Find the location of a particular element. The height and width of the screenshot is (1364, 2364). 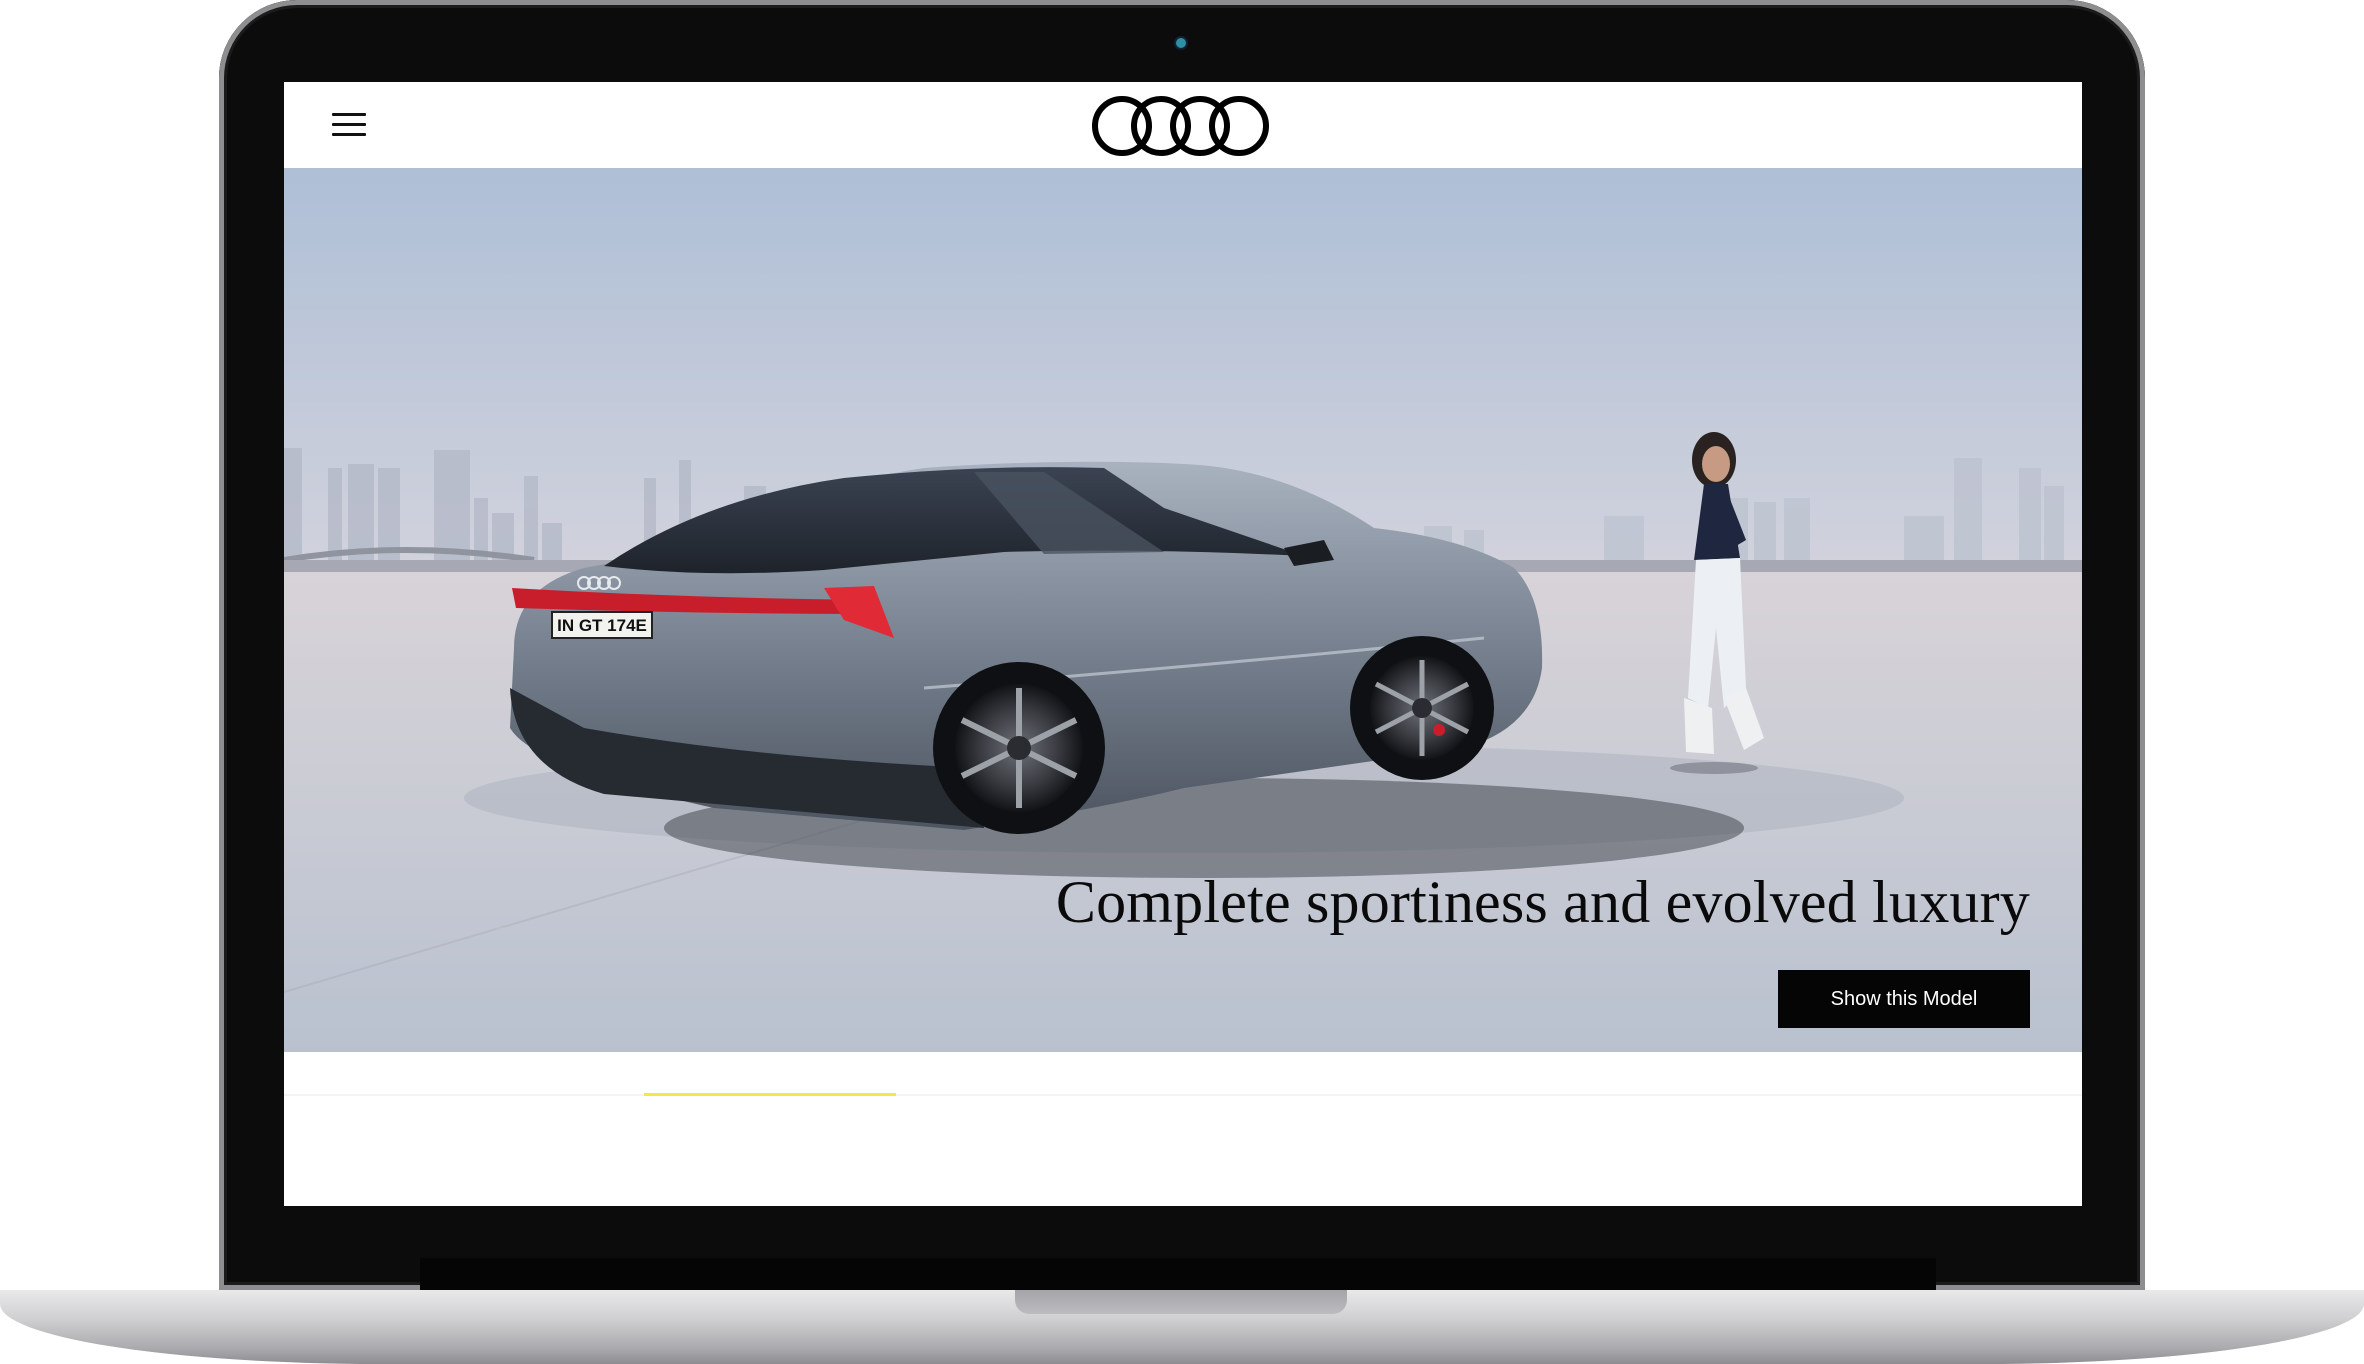

laptop-notch is located at coordinates (1181, 1302).